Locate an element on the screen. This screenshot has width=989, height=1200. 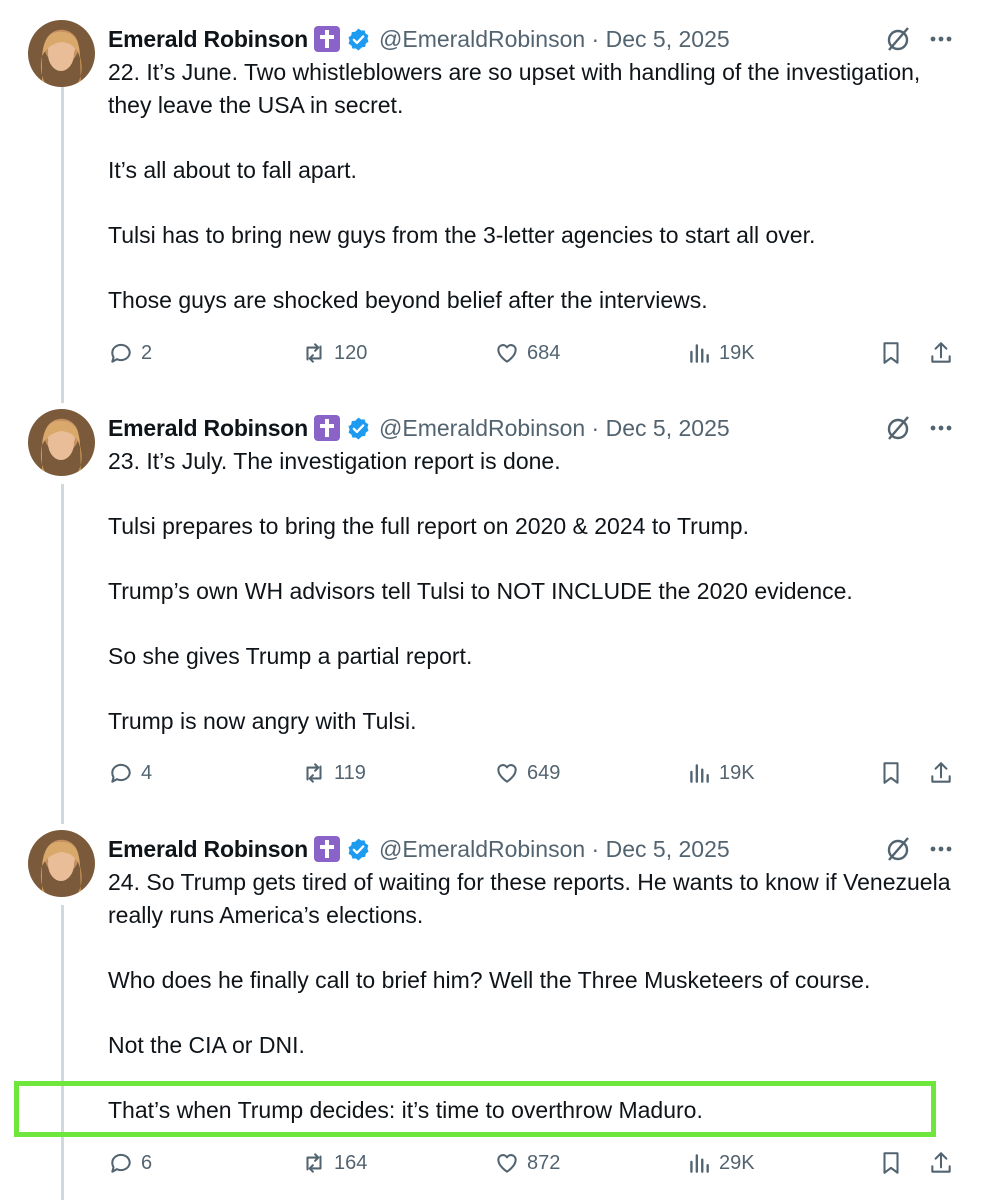
tweet-actions: 2 120 684 19K is located at coordinates (533, 357).